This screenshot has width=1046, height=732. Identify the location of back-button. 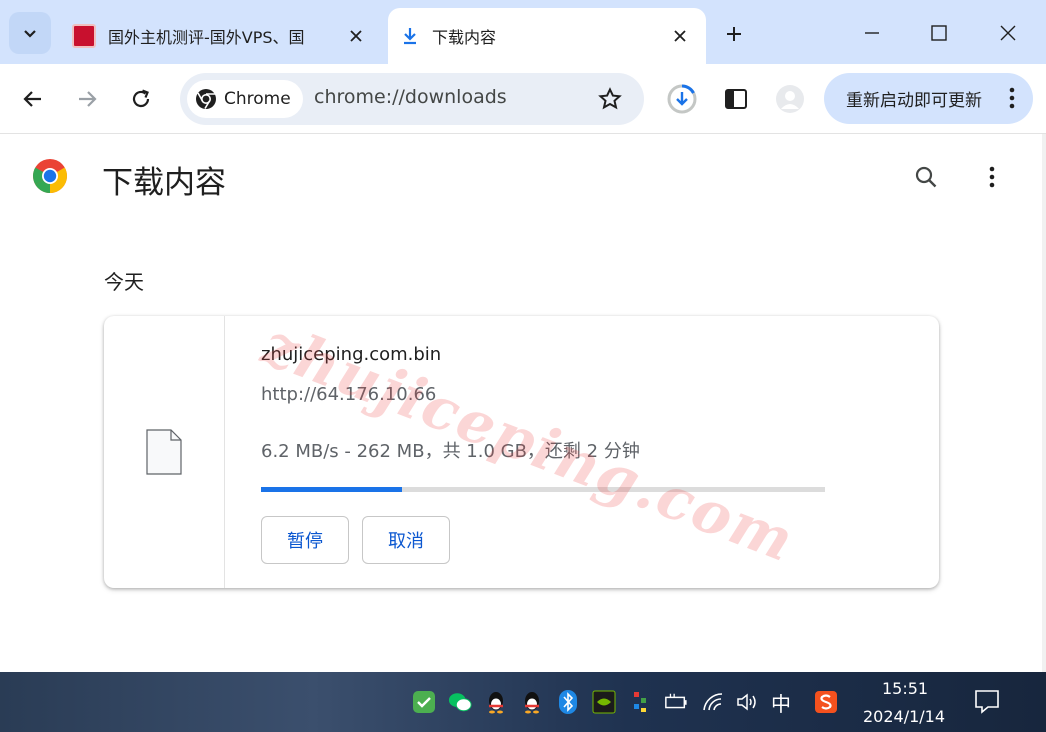
(33, 99).